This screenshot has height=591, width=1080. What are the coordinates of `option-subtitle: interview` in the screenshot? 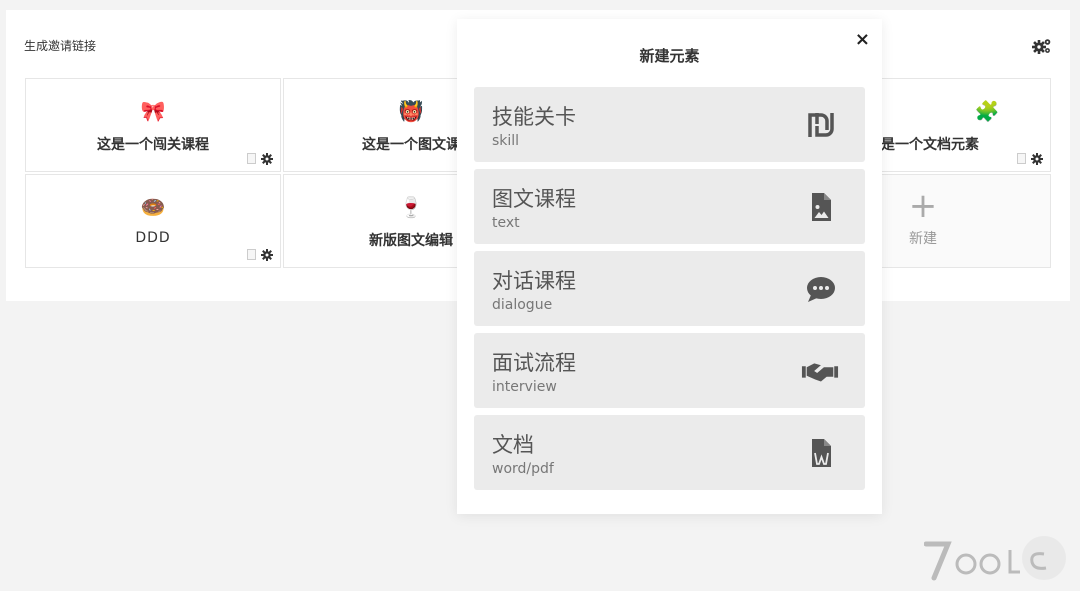 It's located at (524, 387).